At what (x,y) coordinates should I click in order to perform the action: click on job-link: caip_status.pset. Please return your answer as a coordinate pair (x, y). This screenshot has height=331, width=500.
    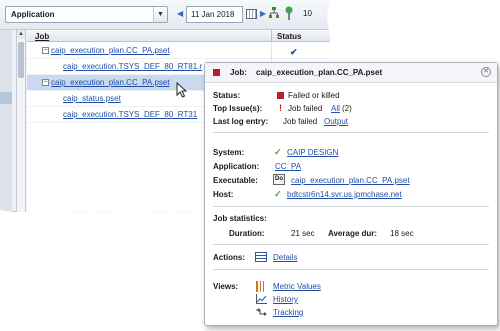
    Looking at the image, I should click on (92, 98).